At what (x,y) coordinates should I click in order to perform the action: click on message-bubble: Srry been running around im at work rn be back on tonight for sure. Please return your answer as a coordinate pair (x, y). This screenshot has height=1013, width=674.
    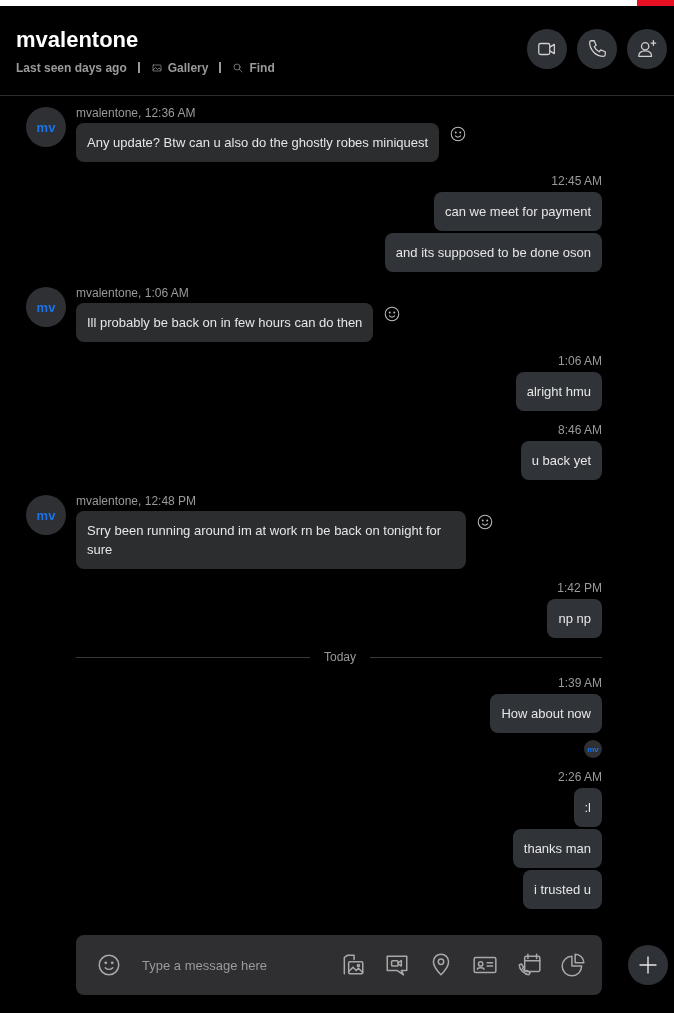
    Looking at the image, I should click on (271, 540).